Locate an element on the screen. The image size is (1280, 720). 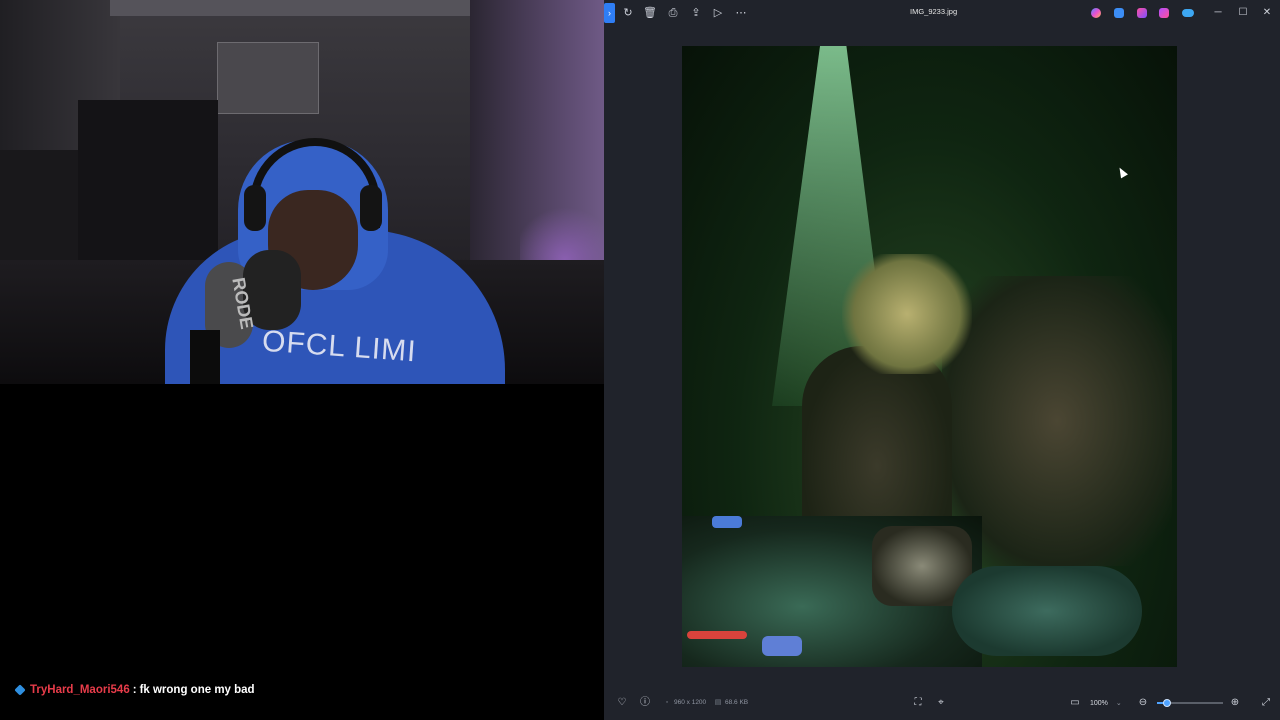
viewer-titlebar: › ↻ 🗑 ⎙ ⇪ ▷ ⋯ IMG_9233.jpg ─ ☐ ✕ is located at coordinates (942, 13).